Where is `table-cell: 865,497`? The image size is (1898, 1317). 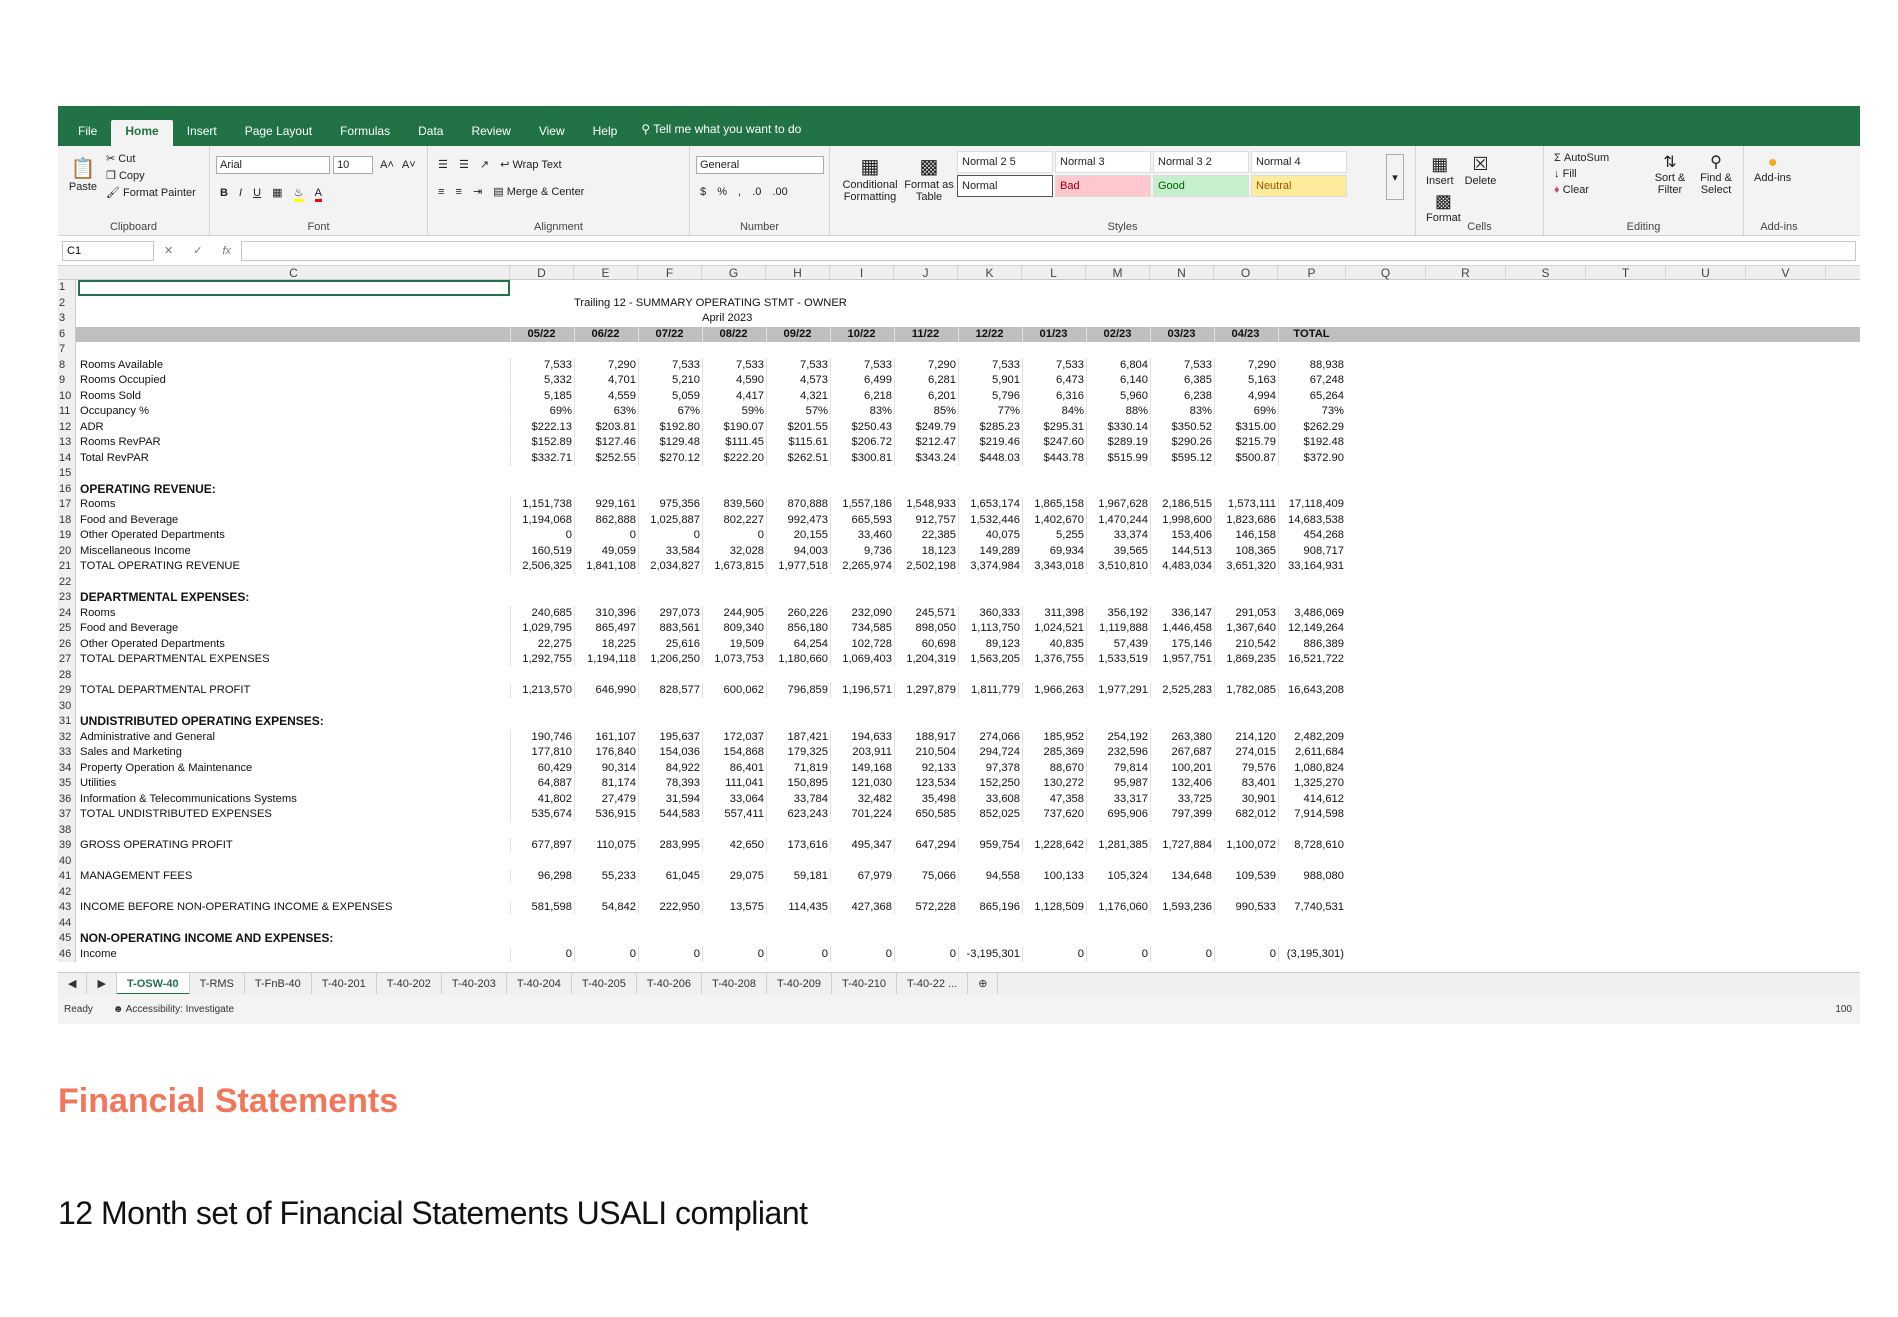 table-cell: 865,497 is located at coordinates (606, 628).